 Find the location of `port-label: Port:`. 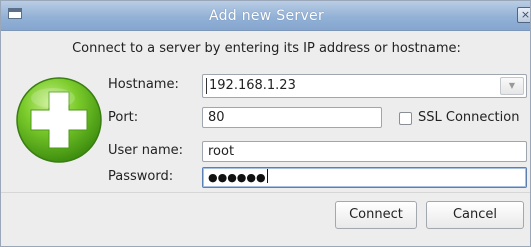

port-label: Port: is located at coordinates (123, 117).